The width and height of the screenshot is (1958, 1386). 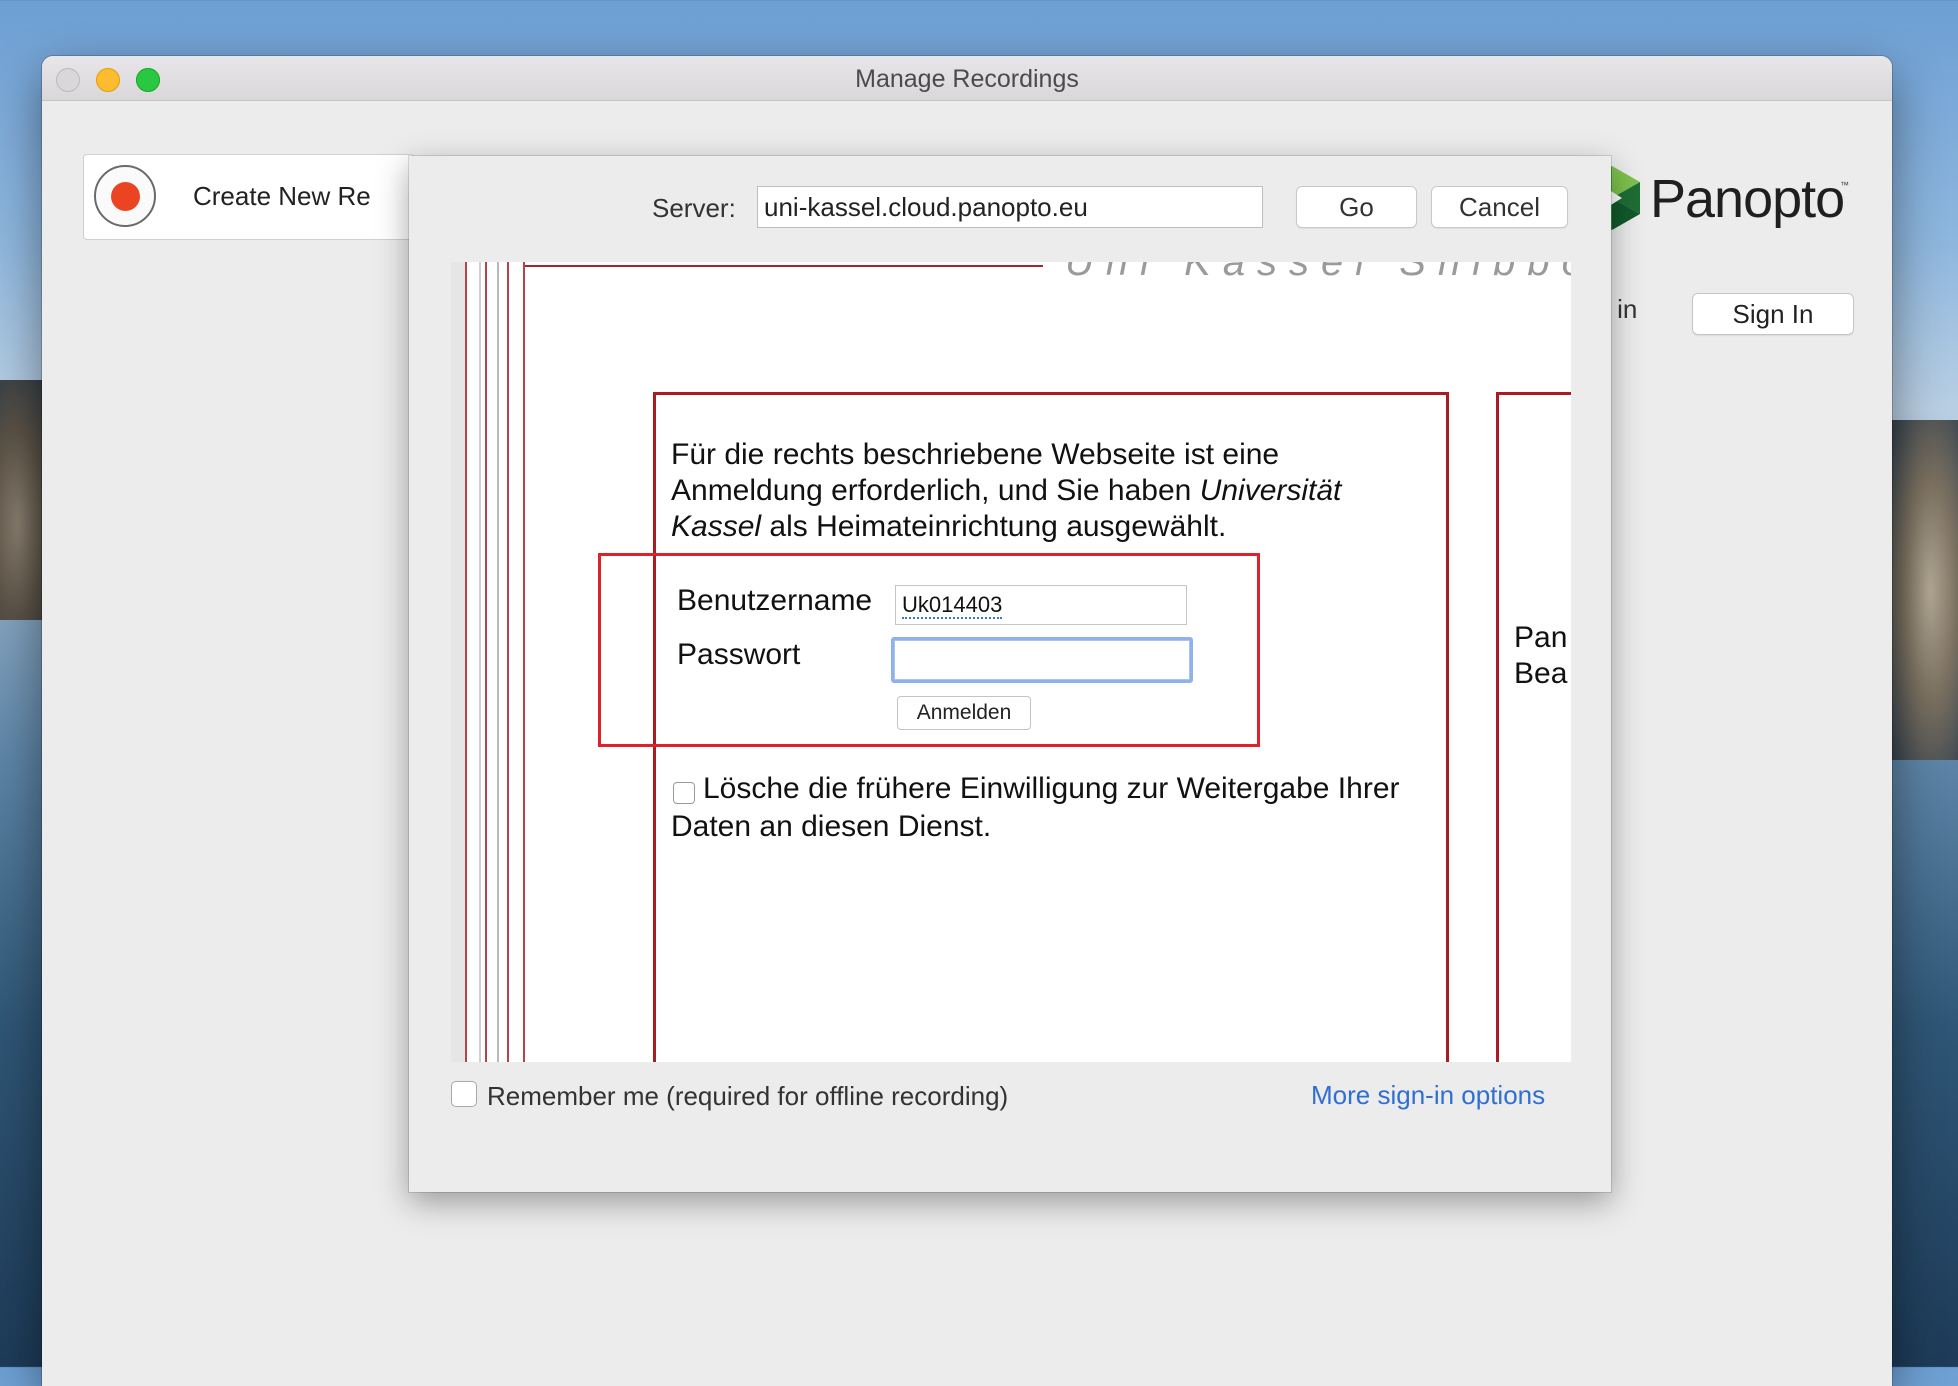 What do you see at coordinates (684, 793) in the screenshot?
I see `revoke-consent-checkbox` at bounding box center [684, 793].